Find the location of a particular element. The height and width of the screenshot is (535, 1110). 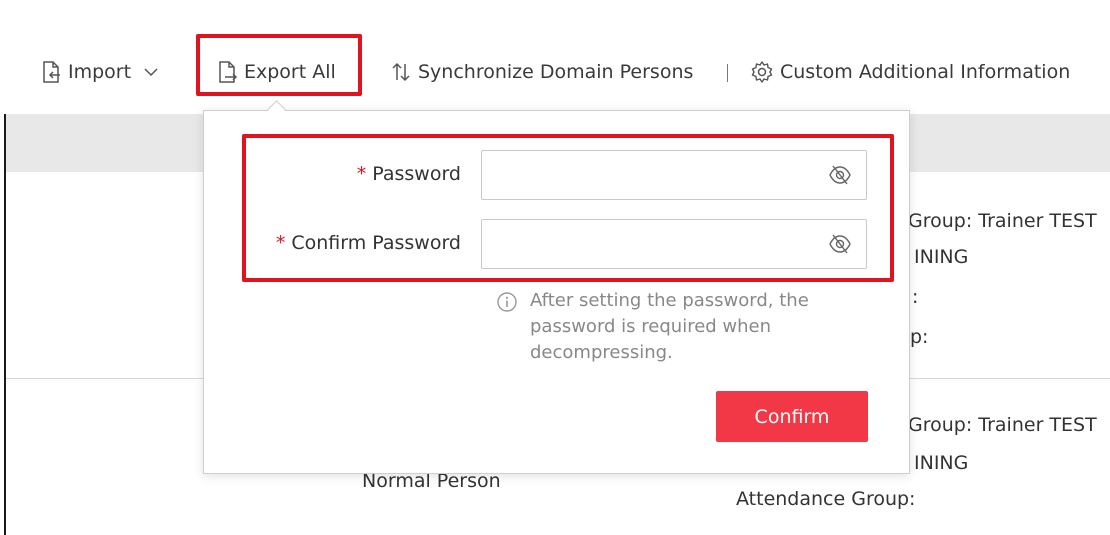

info-icon is located at coordinates (507, 302).